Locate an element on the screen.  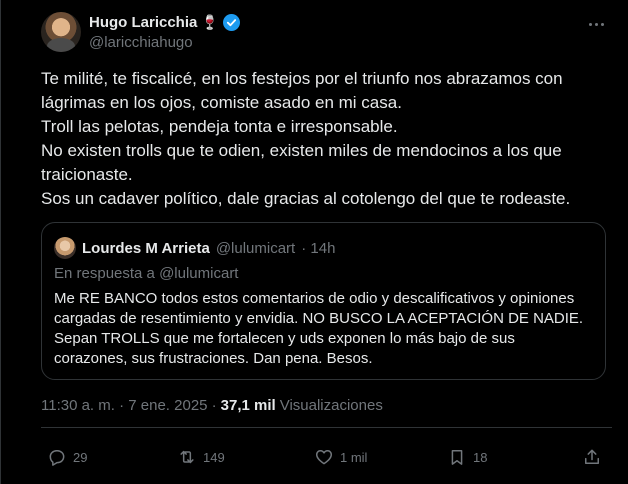
divider is located at coordinates (326, 427).